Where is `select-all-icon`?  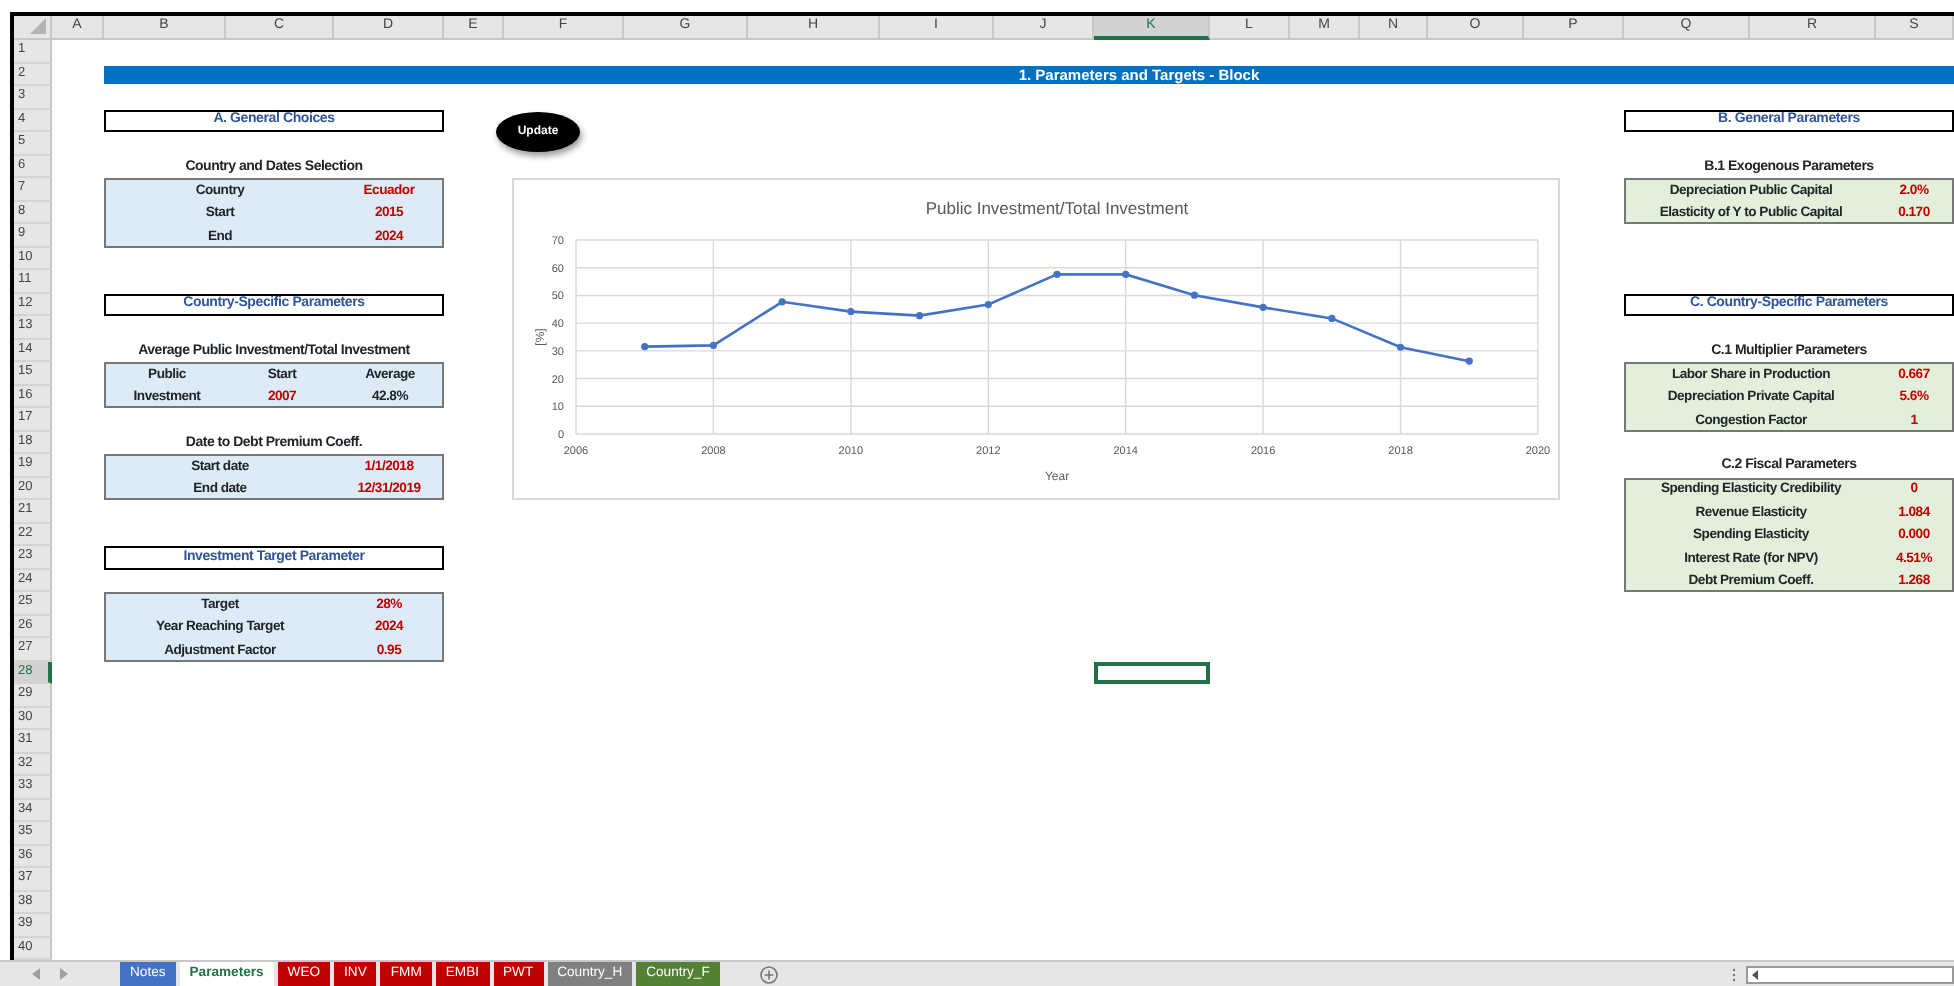
select-all-icon is located at coordinates (38, 26).